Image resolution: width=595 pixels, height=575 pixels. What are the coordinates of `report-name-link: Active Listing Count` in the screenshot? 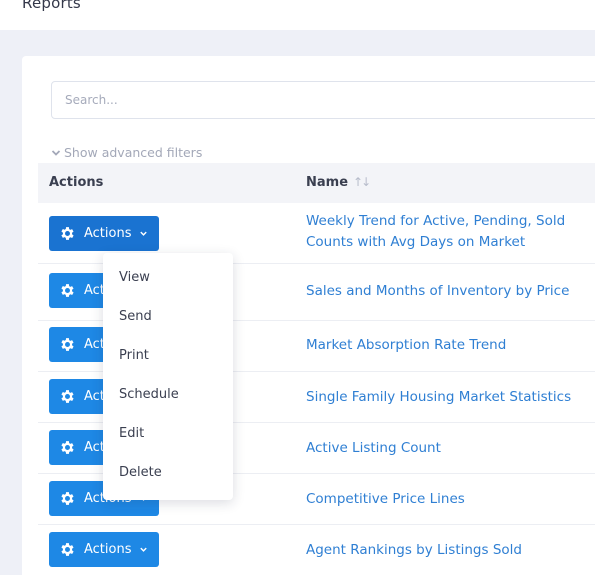 It's located at (446, 448).